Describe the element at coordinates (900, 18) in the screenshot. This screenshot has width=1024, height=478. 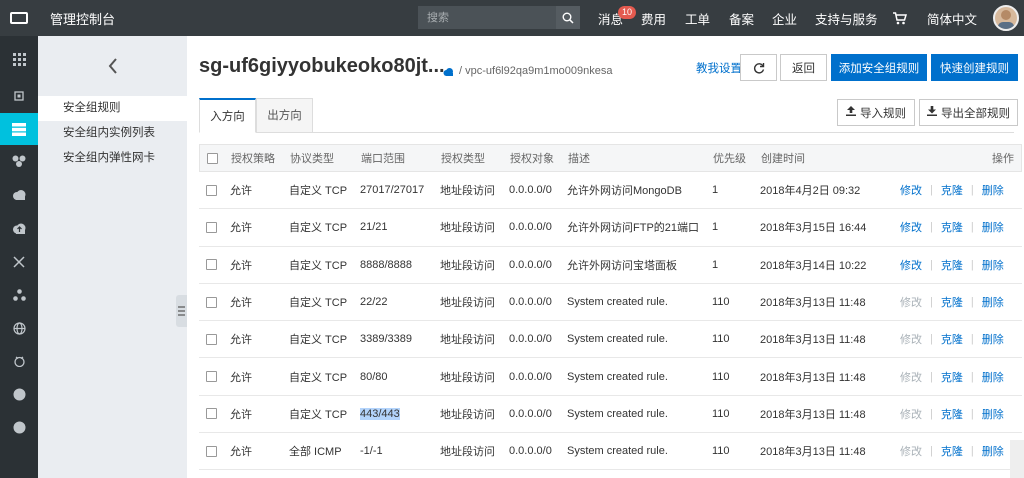
I see `cart-icon` at that location.